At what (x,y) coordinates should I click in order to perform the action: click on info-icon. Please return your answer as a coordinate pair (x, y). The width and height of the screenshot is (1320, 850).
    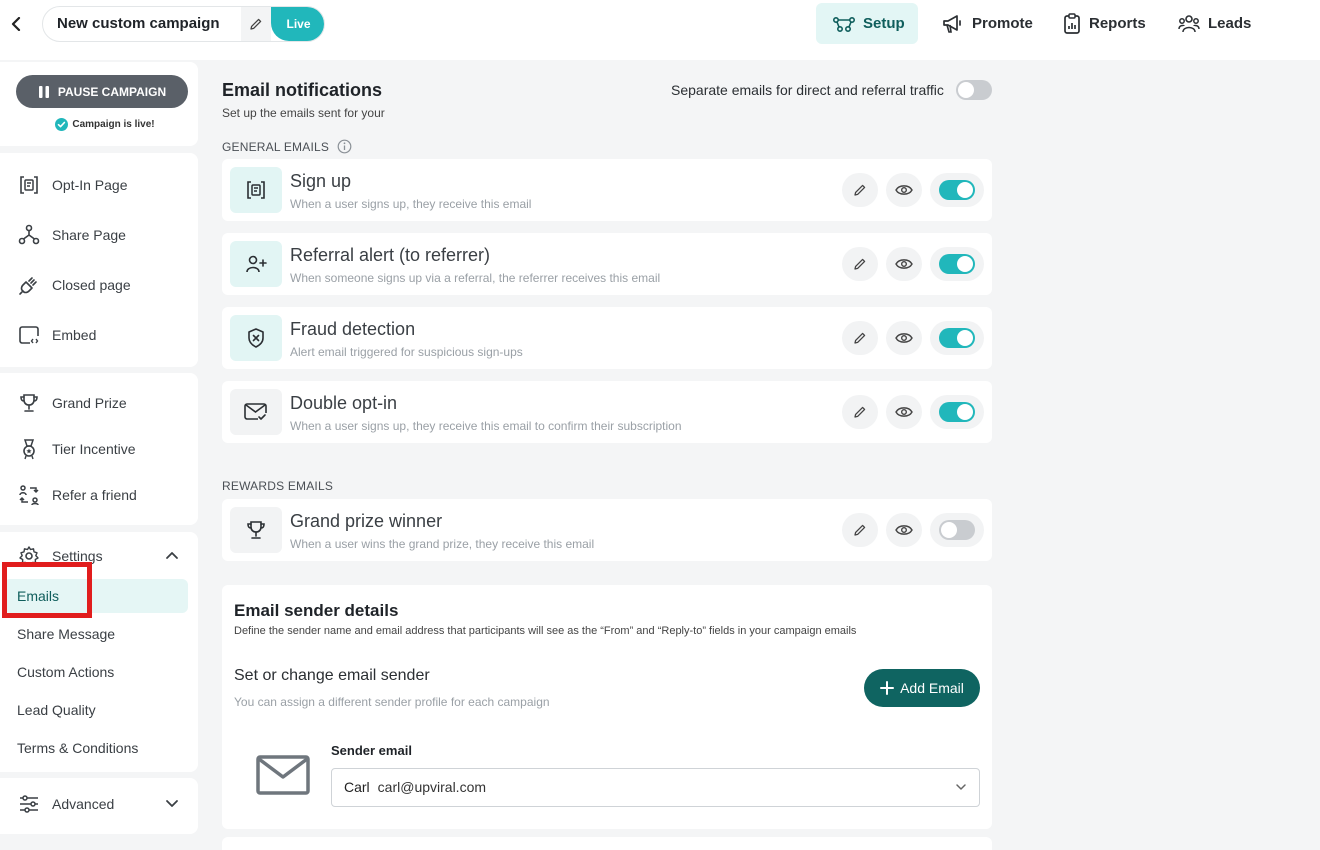
    Looking at the image, I should click on (344, 146).